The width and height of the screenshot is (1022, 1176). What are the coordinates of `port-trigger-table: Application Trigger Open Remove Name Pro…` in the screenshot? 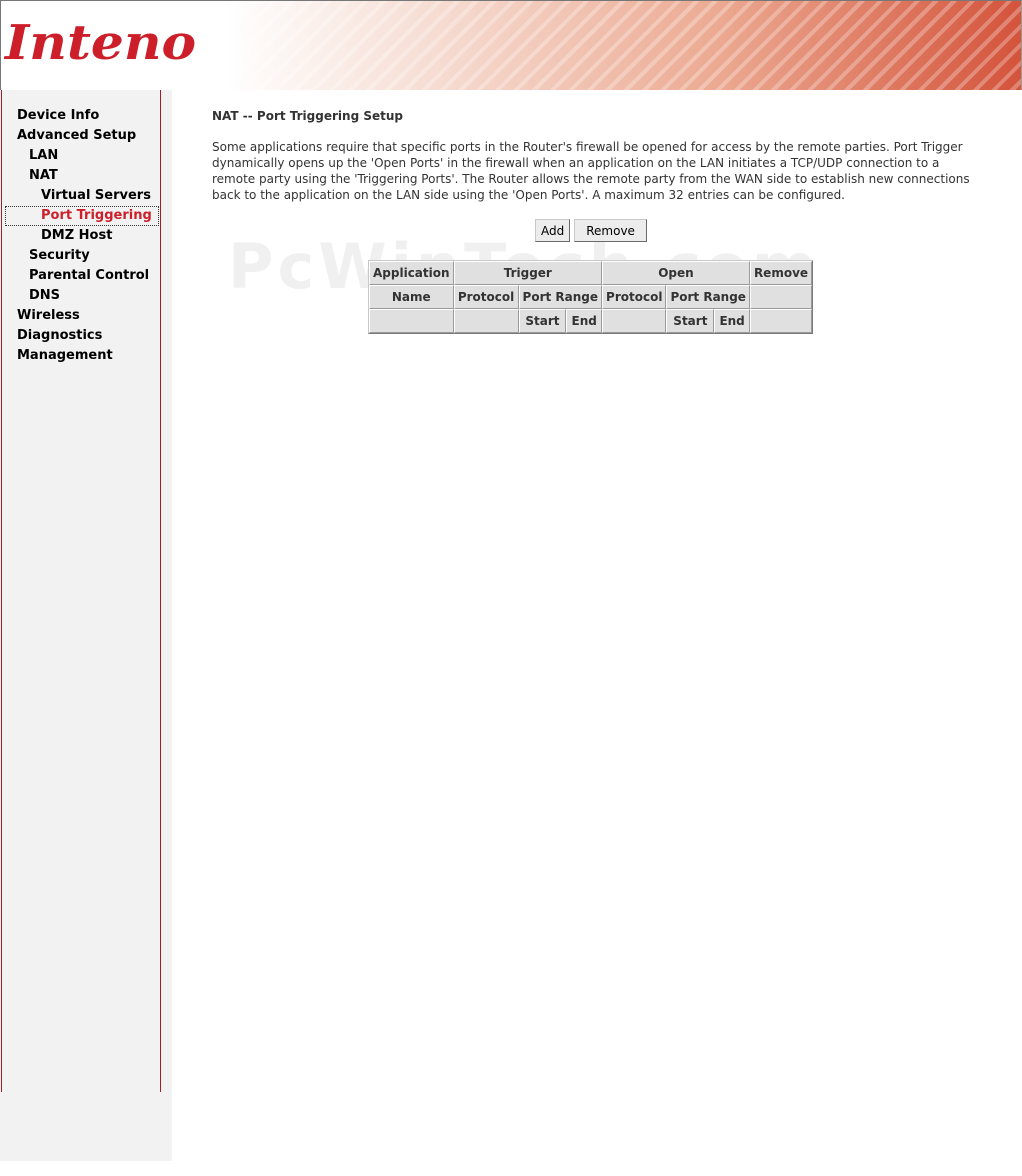 It's located at (591, 297).